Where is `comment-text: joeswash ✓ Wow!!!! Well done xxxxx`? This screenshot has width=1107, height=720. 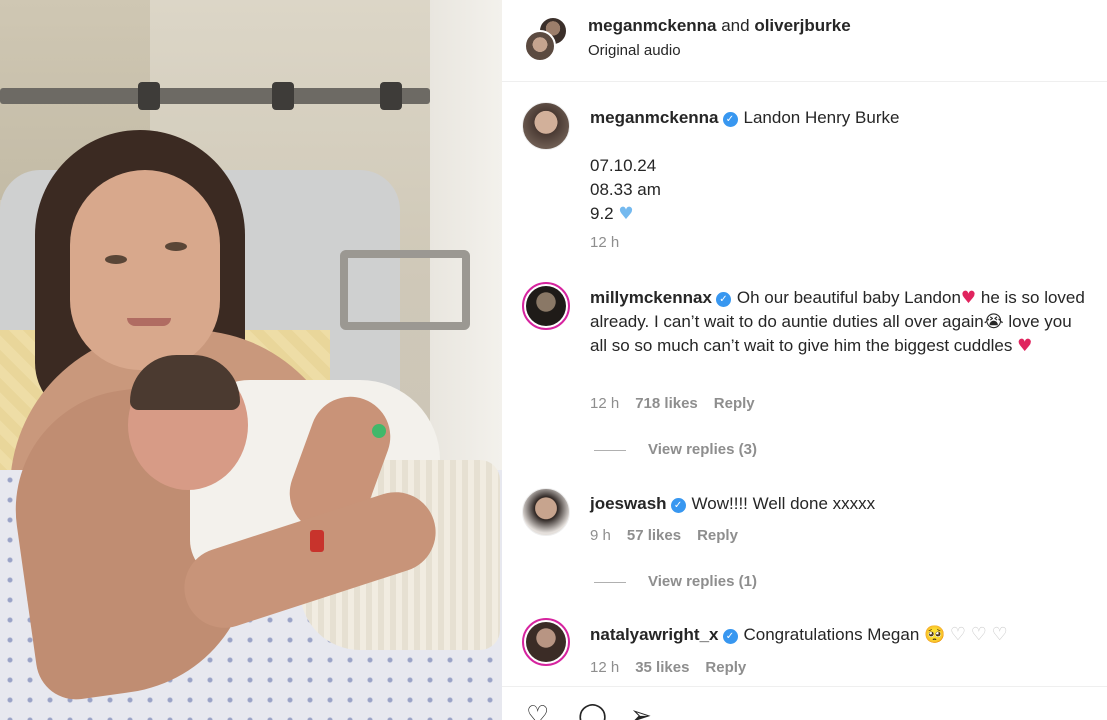 comment-text: joeswash ✓ Wow!!!! Well done xxxxx is located at coordinates (840, 504).